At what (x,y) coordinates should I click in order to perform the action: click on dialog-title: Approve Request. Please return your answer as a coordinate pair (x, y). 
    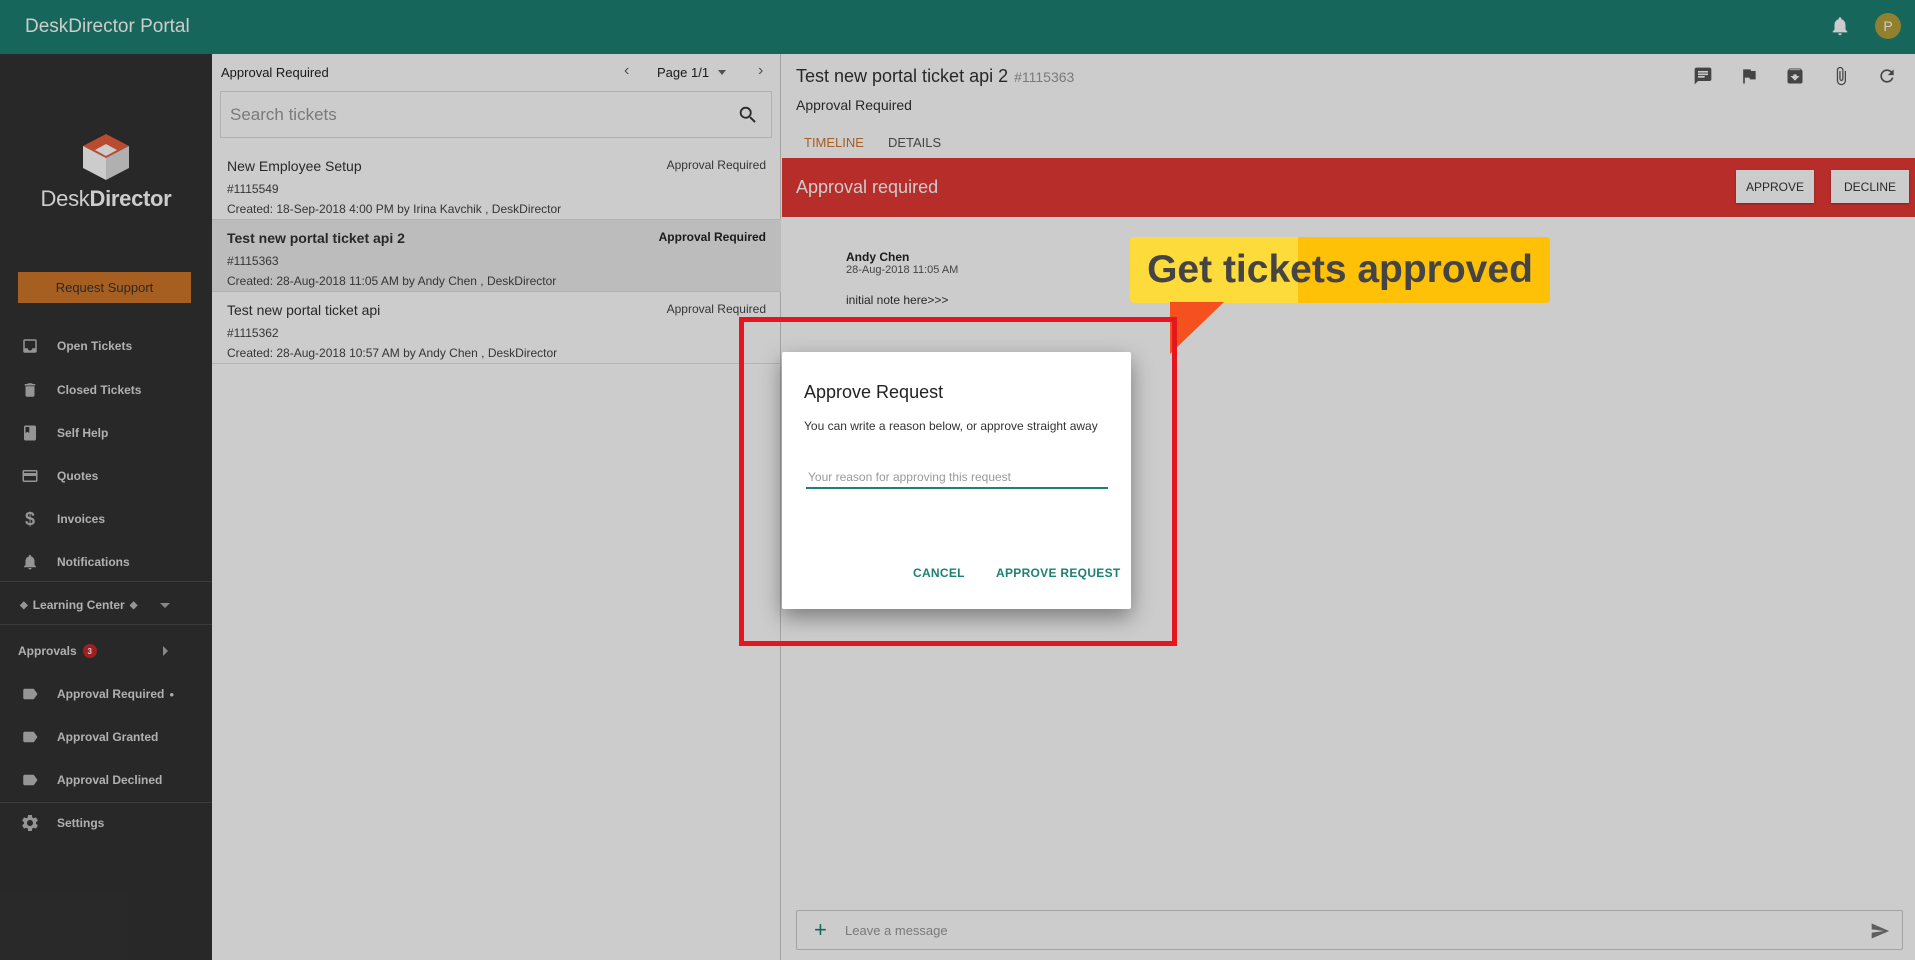
    Looking at the image, I should click on (874, 392).